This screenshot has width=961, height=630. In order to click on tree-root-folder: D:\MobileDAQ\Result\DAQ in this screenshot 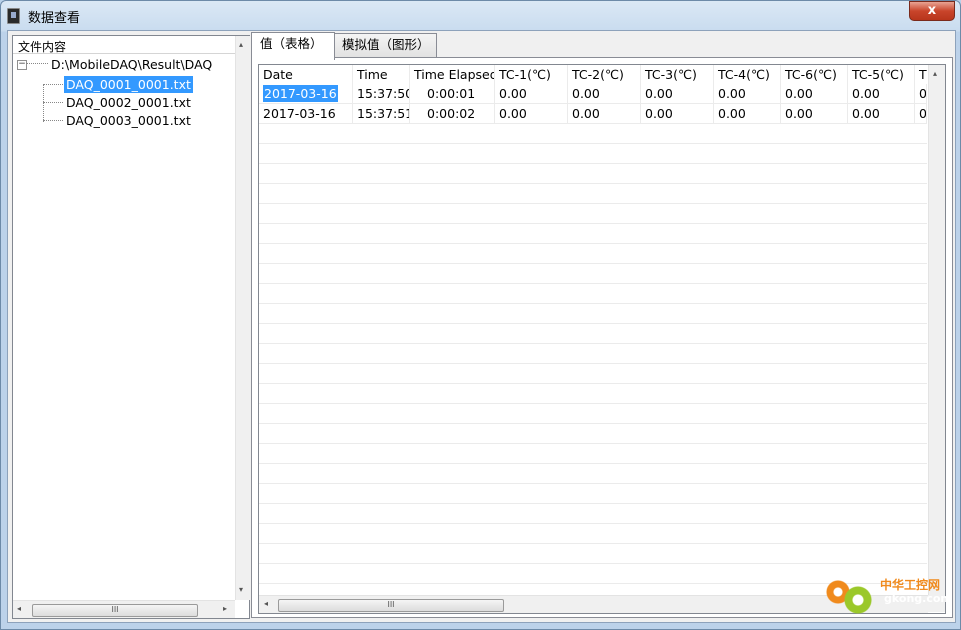, I will do `click(131, 64)`.